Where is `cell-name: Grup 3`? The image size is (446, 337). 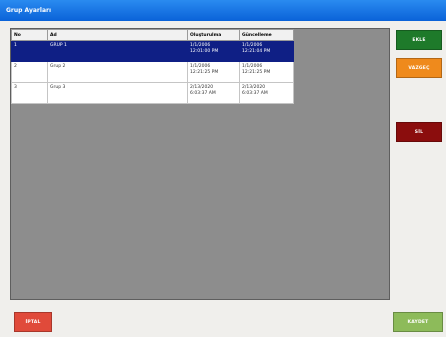 cell-name: Grup 3 is located at coordinates (117, 93).